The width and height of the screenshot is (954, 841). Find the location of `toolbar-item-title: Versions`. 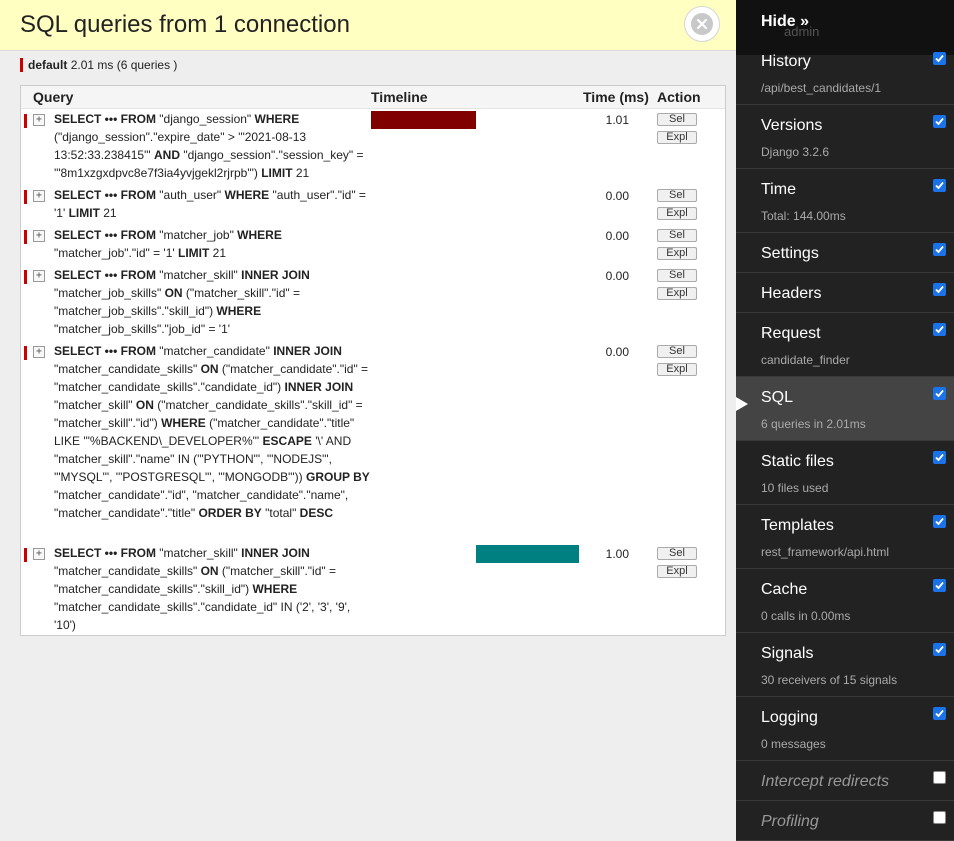

toolbar-item-title: Versions is located at coordinates (792, 125).